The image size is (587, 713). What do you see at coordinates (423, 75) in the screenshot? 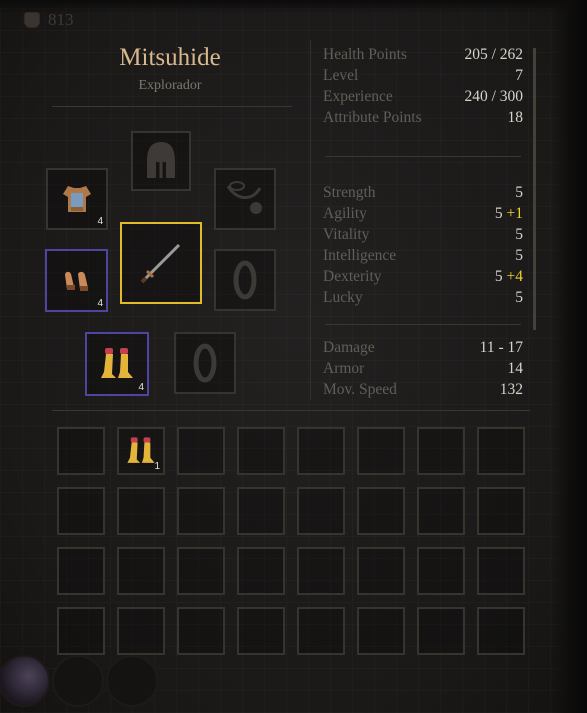
I see `stat-row-level: Level 7` at bounding box center [423, 75].